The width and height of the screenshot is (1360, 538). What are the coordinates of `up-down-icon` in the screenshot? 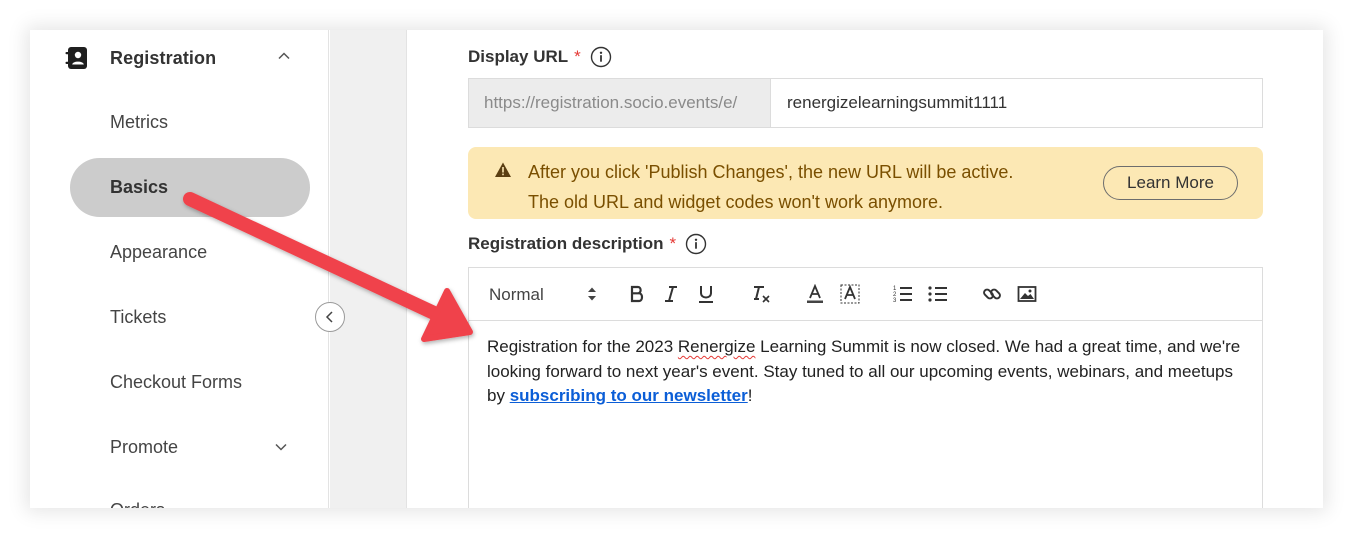 It's located at (592, 294).